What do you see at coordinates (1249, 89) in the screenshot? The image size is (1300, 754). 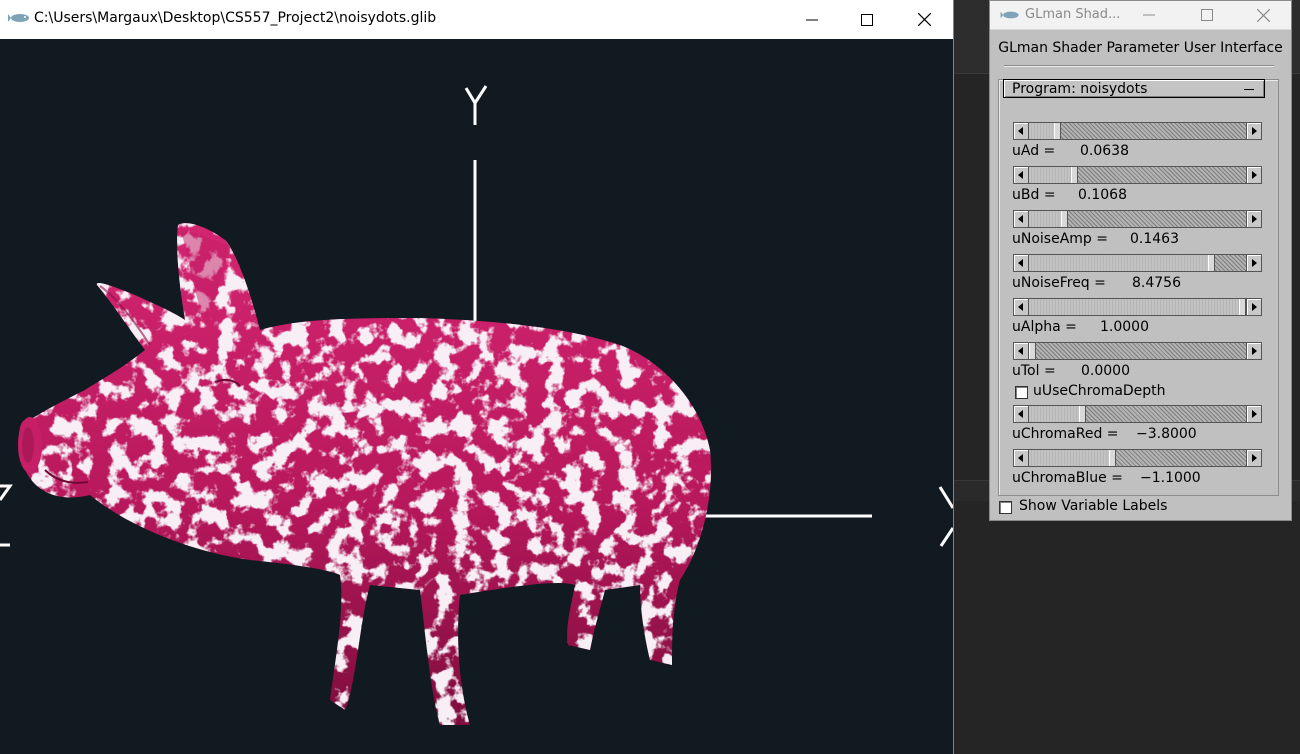 I see `collapse-icon` at bounding box center [1249, 89].